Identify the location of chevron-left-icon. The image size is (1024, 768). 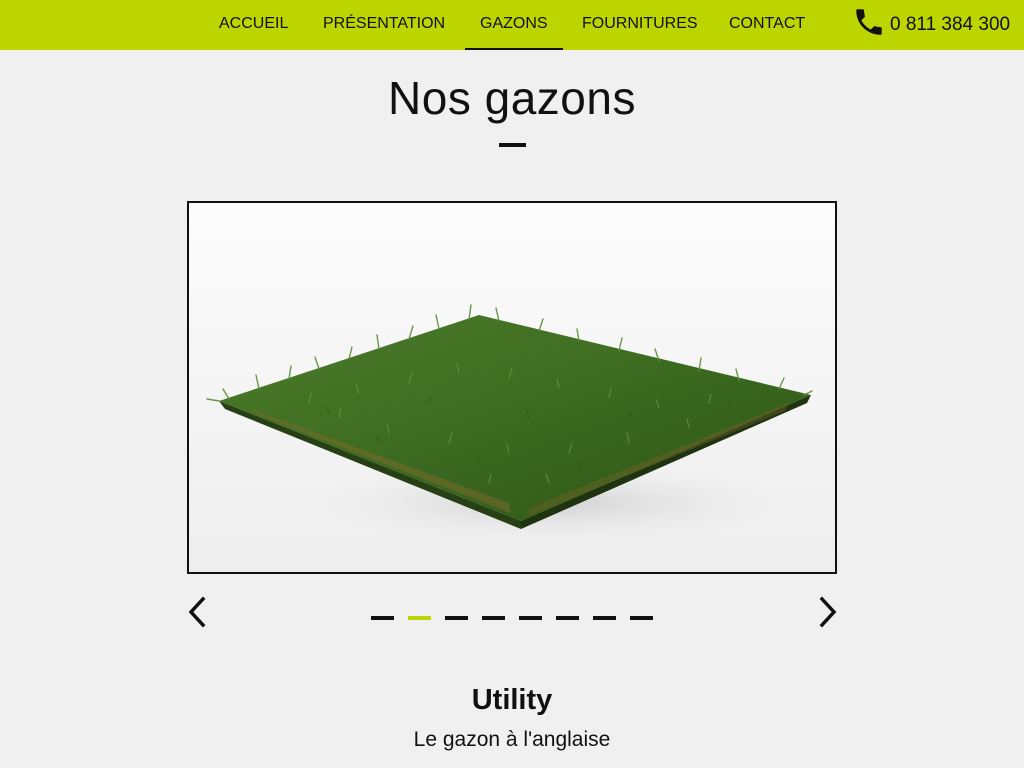
(197, 612).